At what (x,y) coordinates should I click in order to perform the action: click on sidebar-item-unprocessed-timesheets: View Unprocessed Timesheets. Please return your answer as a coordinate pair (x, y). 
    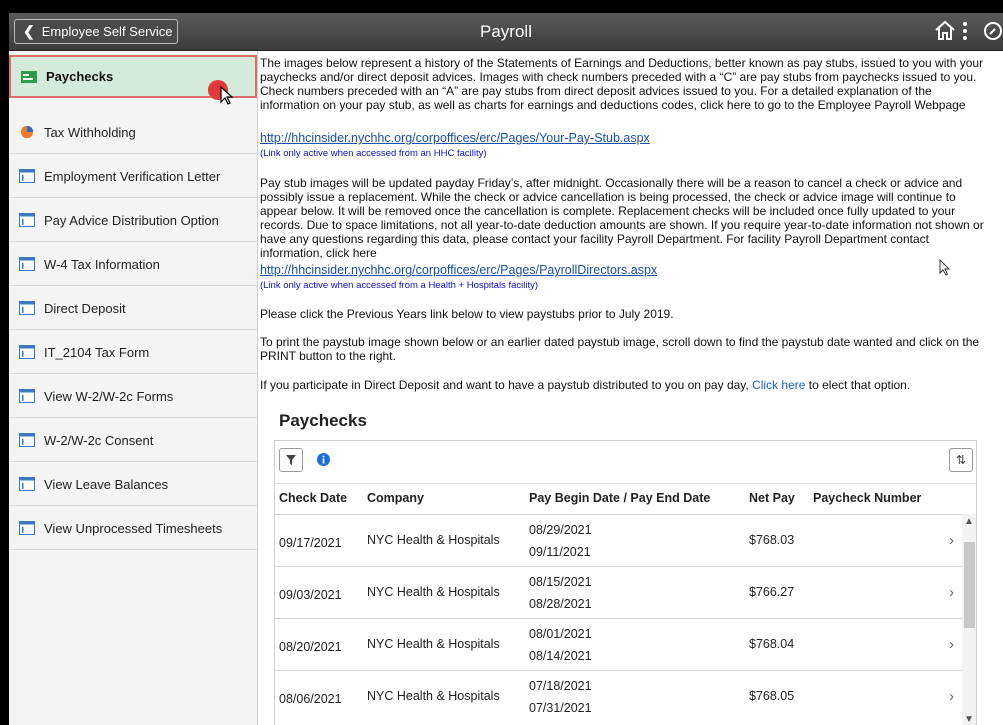
    Looking at the image, I should click on (133, 528).